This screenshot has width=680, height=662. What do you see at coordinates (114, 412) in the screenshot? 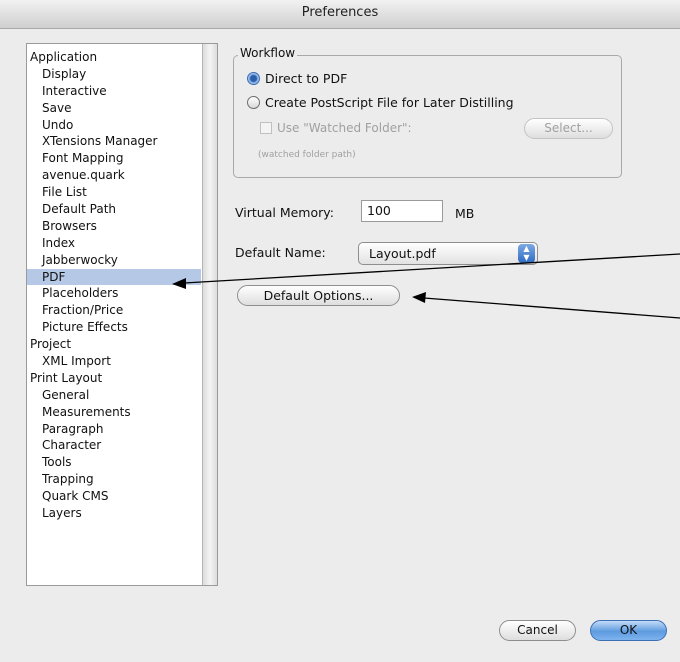
I see `sidebar-item: Measurements` at bounding box center [114, 412].